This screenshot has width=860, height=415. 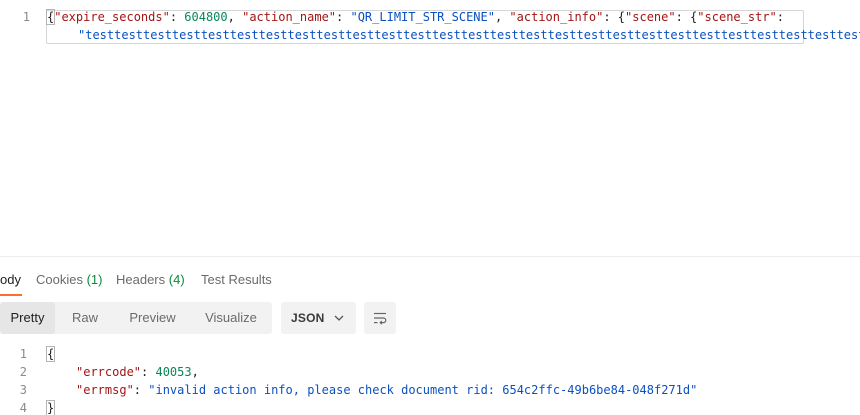 What do you see at coordinates (308, 318) in the screenshot?
I see `language-label: JSON` at bounding box center [308, 318].